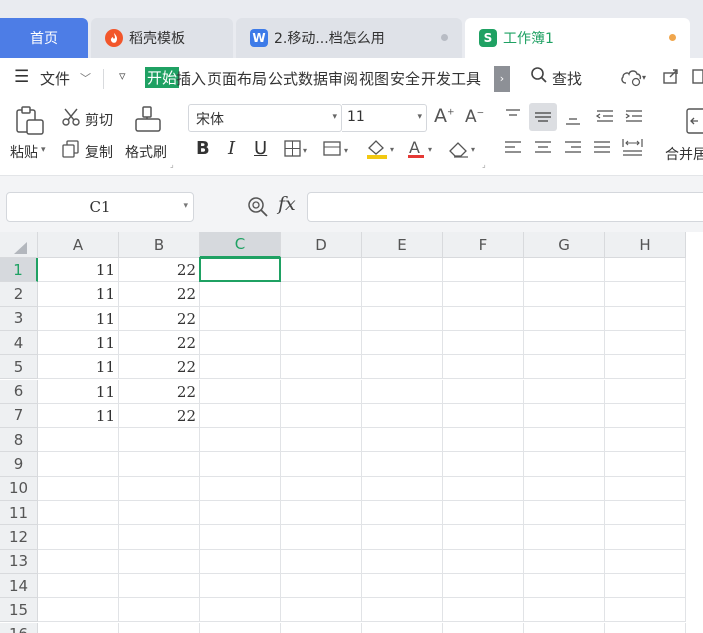  What do you see at coordinates (19, 627) in the screenshot?
I see `row-header: 16` at bounding box center [19, 627].